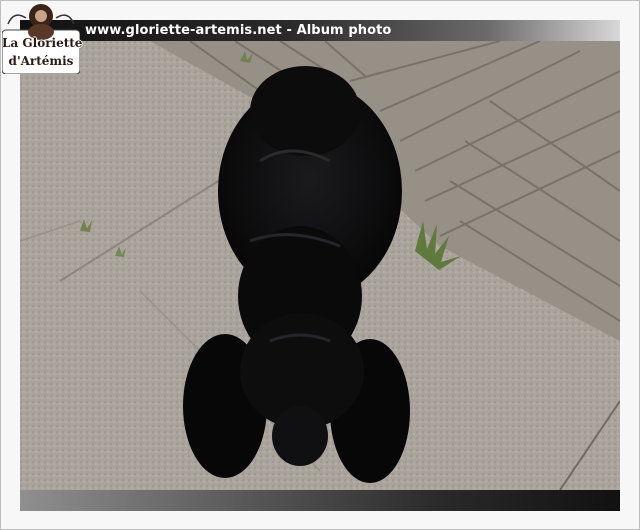 This screenshot has width=640, height=530. I want to click on logo-text-line2: d'Artémis, so click(41, 61).